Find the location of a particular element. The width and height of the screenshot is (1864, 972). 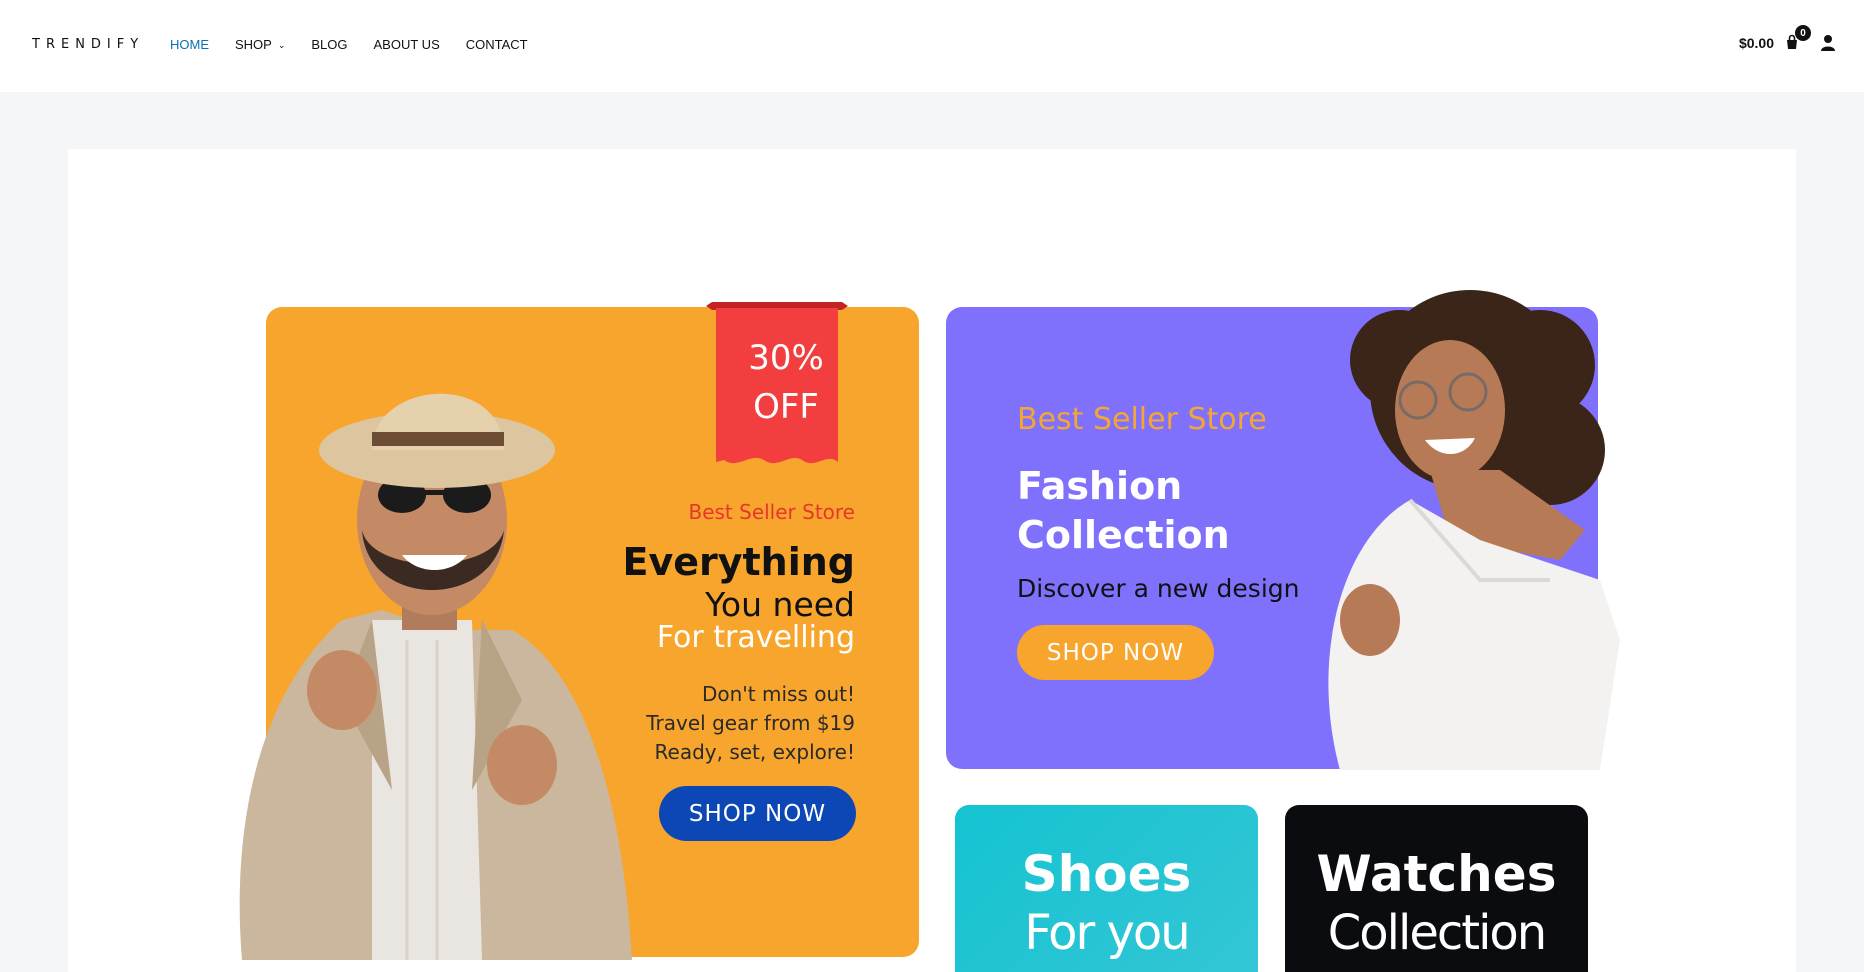

fashion-shop-now-button: SHOP NOW is located at coordinates (1115, 652).